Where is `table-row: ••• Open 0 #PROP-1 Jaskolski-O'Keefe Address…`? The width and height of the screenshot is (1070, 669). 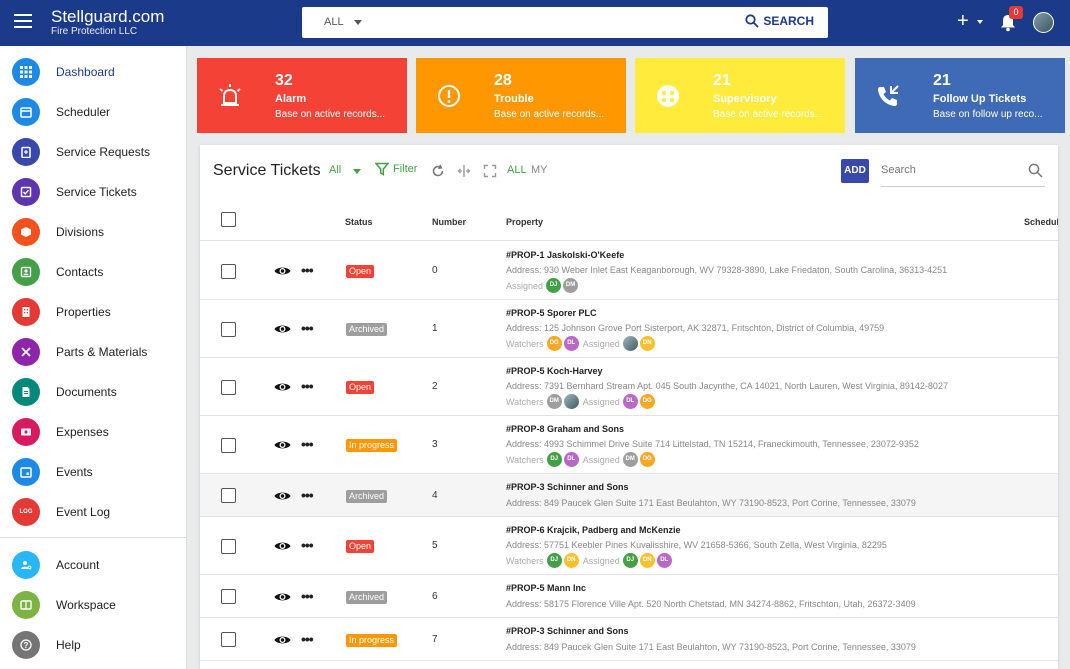
table-row: ••• Open 0 #PROP-1 Jaskolski-O'Keefe Address… is located at coordinates (629, 271).